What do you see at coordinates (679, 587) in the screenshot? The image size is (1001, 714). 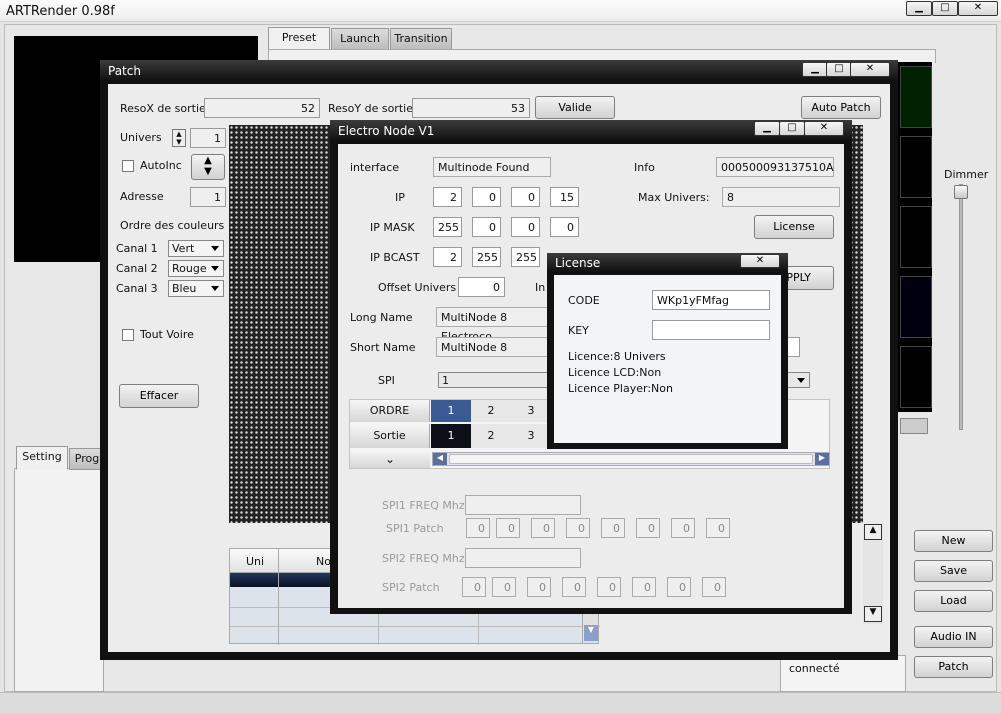 I see `spi2-field-7: 0` at bounding box center [679, 587].